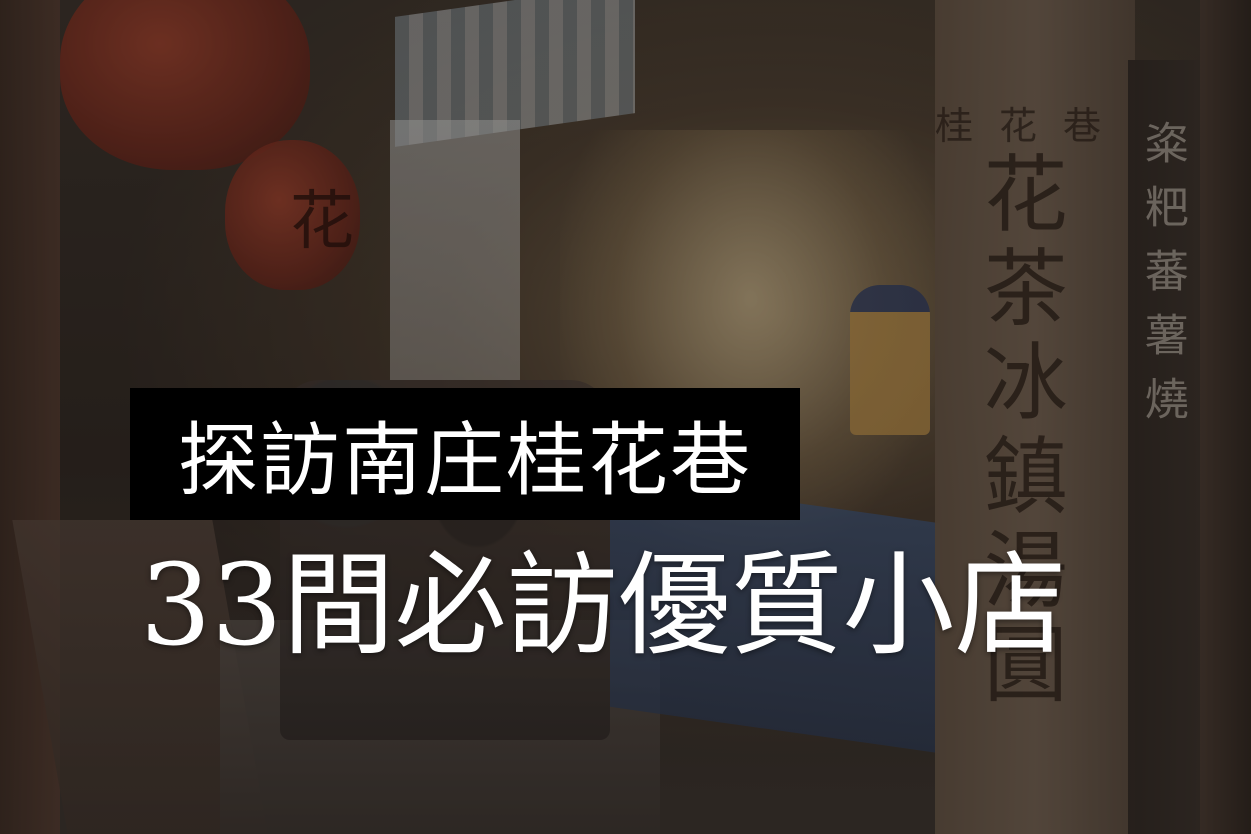 The width and height of the screenshot is (1251, 834). Describe the element at coordinates (603, 606) in the screenshot. I see `page-subtitle: 33間必訪優質小店` at that location.